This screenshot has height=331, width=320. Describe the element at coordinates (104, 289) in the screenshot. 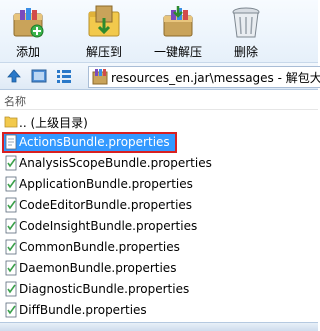

I see `list-item-label: DiagnosticBundle.properties` at that location.